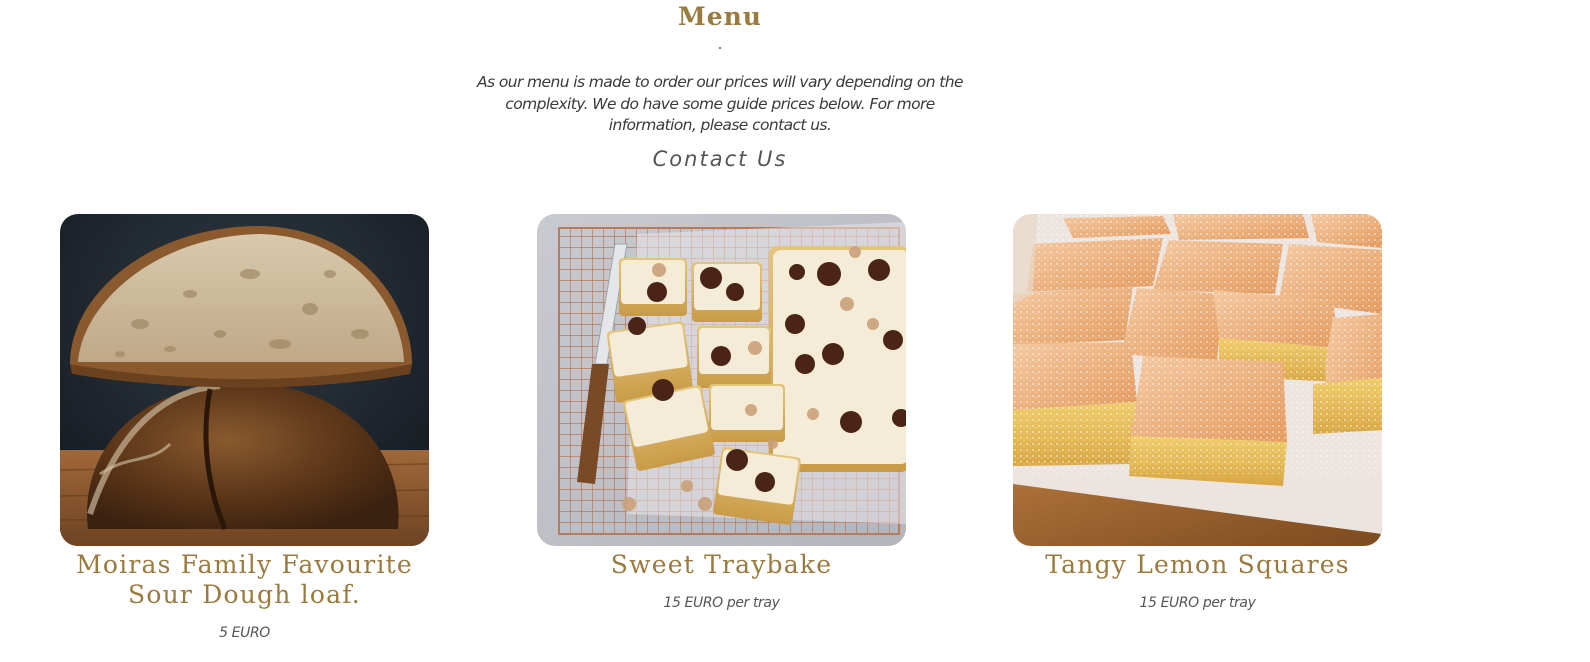 Image resolution: width=1590 pixels, height=662 pixels. What do you see at coordinates (244, 579) in the screenshot?
I see `menu-item-name: Moiras Family Favourite Sour Dough loaf.` at bounding box center [244, 579].